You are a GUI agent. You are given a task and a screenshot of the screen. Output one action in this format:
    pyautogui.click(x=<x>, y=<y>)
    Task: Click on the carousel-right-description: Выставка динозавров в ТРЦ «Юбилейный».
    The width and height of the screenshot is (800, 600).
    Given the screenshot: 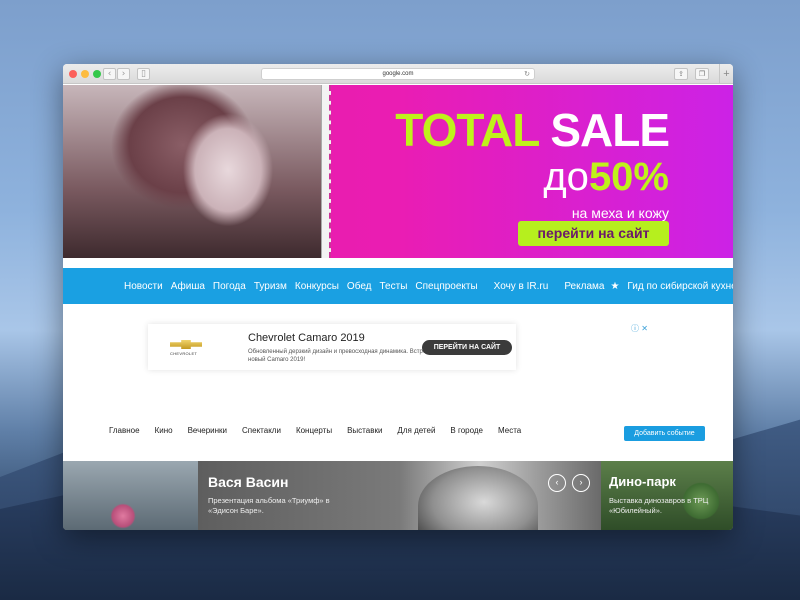 What is the action you would take?
    pyautogui.click(x=659, y=505)
    